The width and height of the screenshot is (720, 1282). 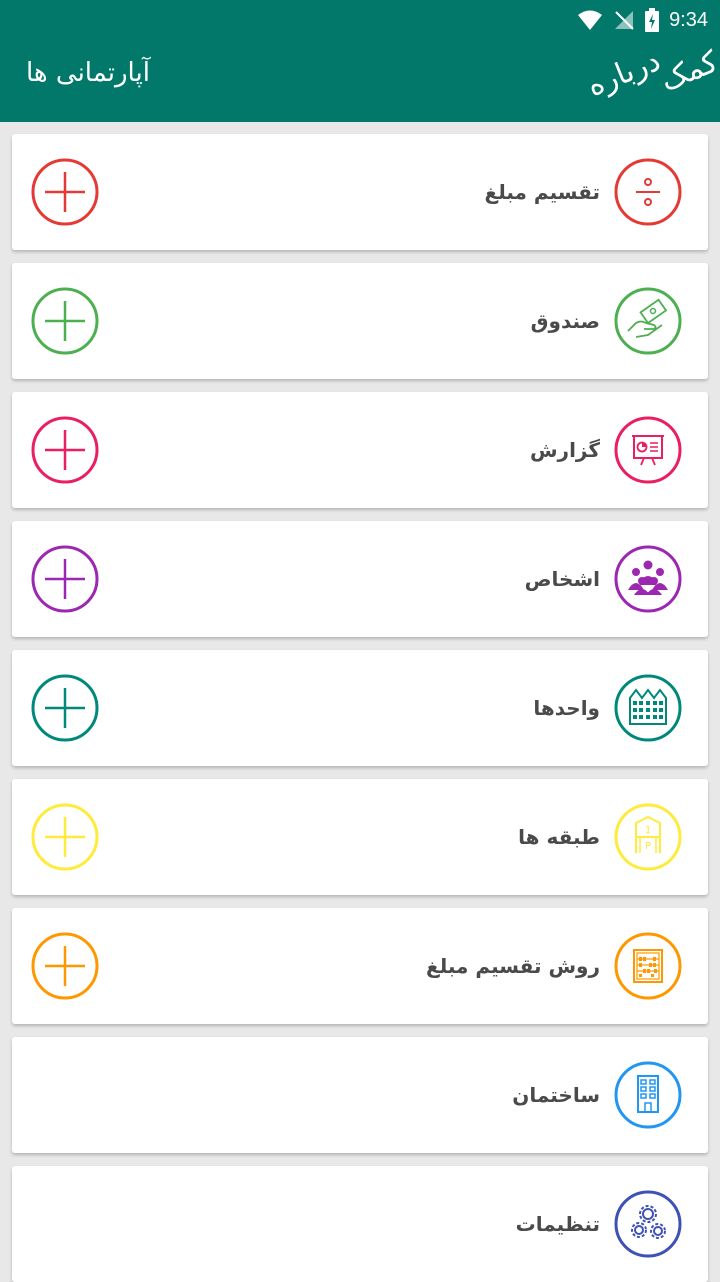 I want to click on menu-card-label: صندوق, so click(x=565, y=321).